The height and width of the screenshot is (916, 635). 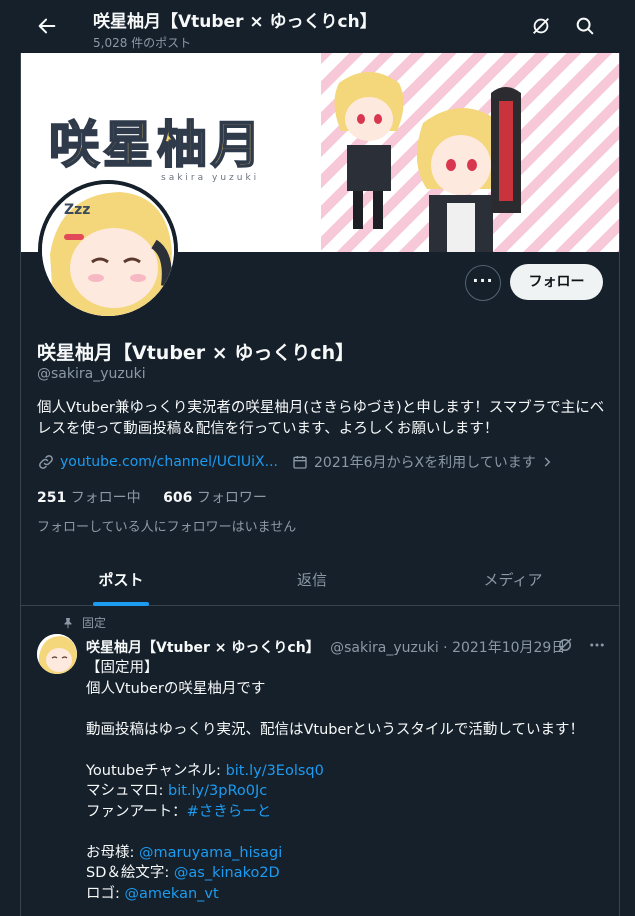 I want to click on profile-tabs: ポスト 返信 メディア, so click(x=320, y=581).